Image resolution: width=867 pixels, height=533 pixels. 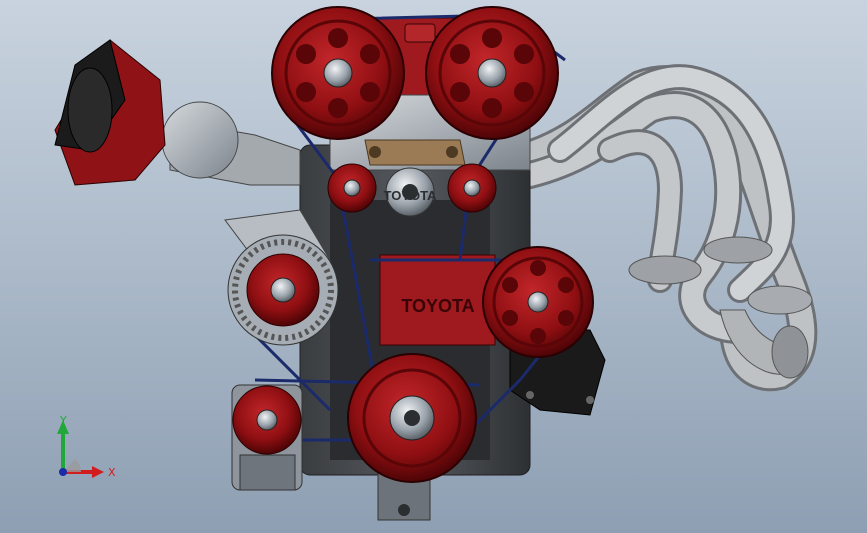 What do you see at coordinates (86, 446) in the screenshot?
I see `coordinate-triad: Y X` at bounding box center [86, 446].